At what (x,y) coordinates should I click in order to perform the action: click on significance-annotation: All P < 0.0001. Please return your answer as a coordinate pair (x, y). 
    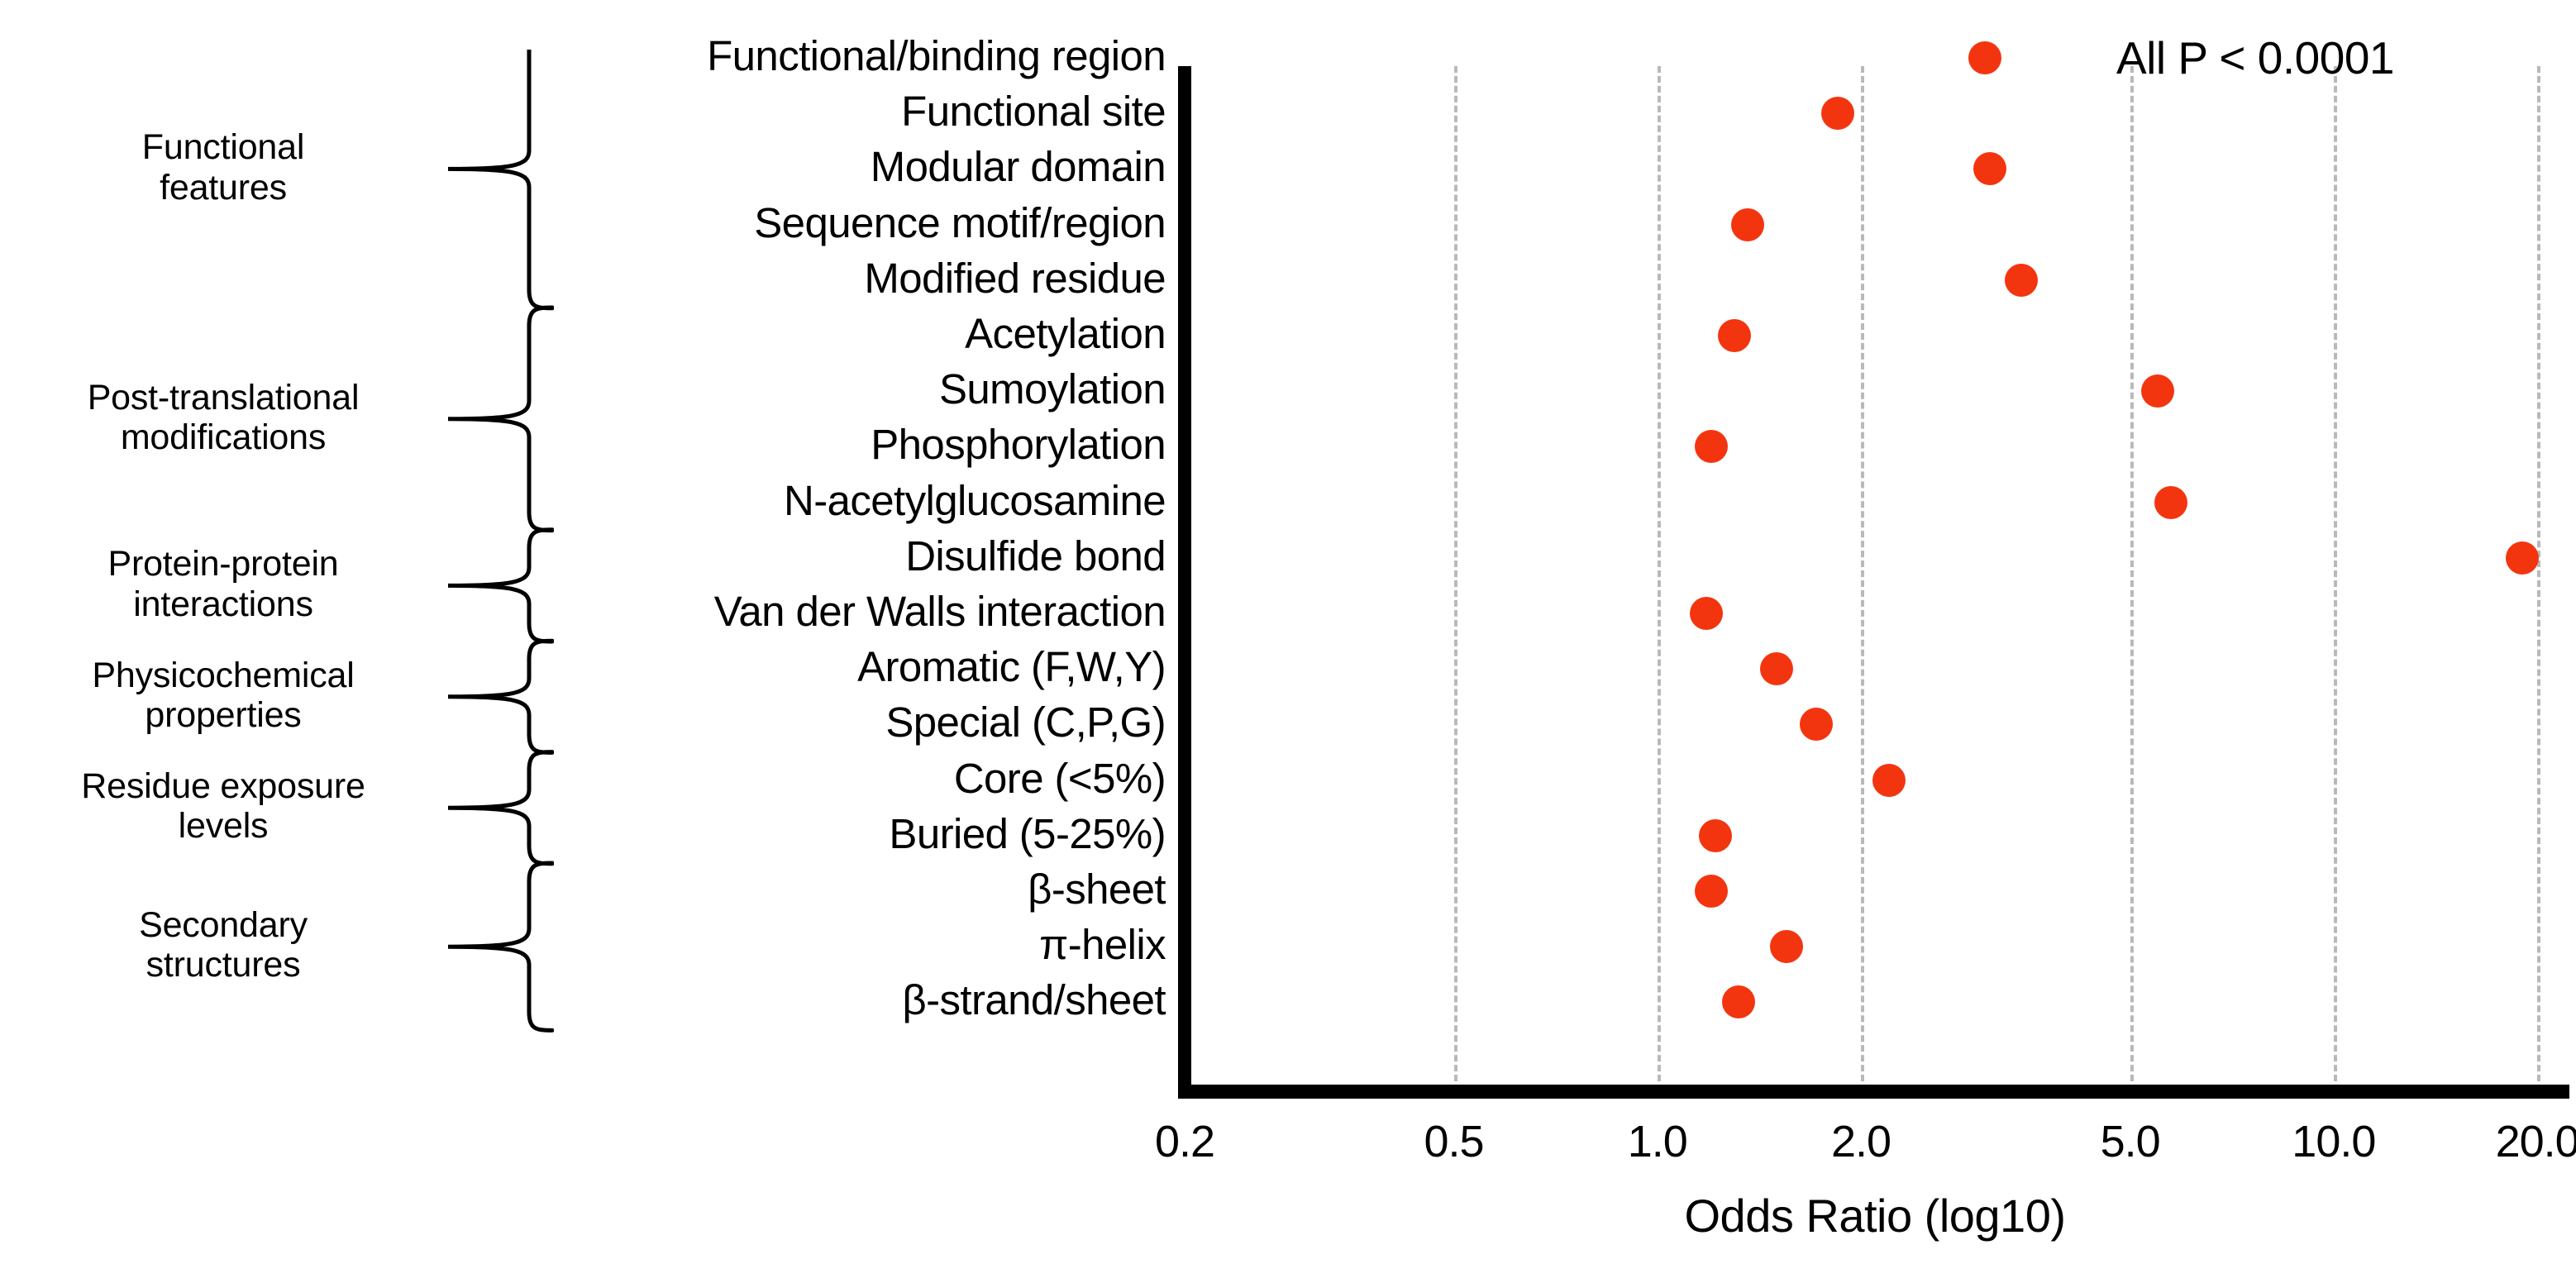
    Looking at the image, I should click on (2255, 57).